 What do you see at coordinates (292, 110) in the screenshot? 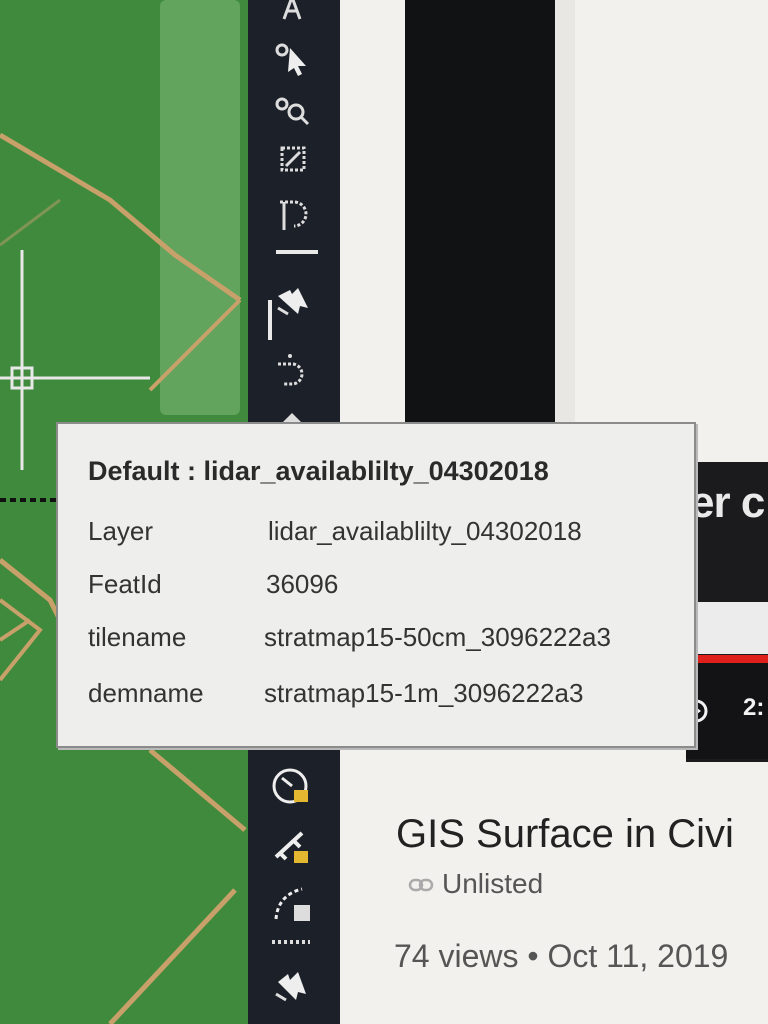
I see `zoom-select-icon` at bounding box center [292, 110].